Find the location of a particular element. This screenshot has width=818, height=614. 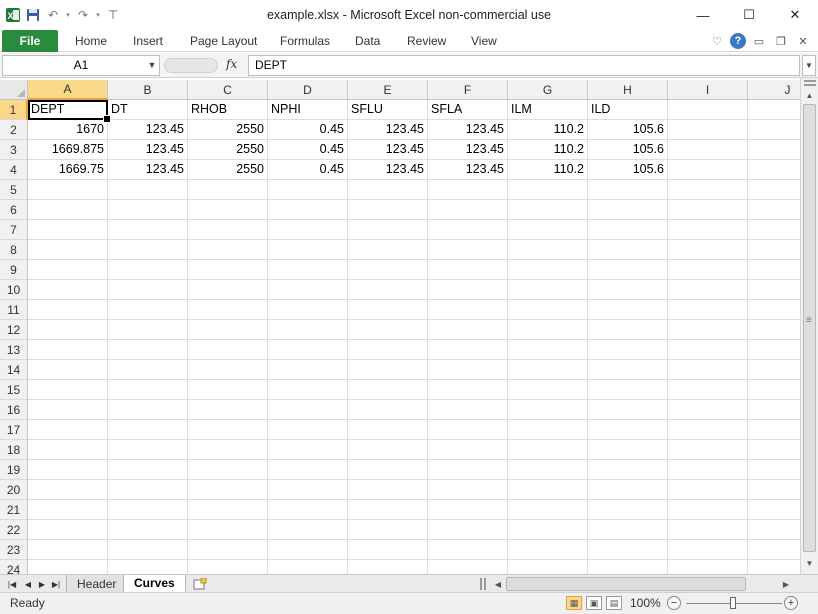

cell-b1: DT is located at coordinates (148, 110).